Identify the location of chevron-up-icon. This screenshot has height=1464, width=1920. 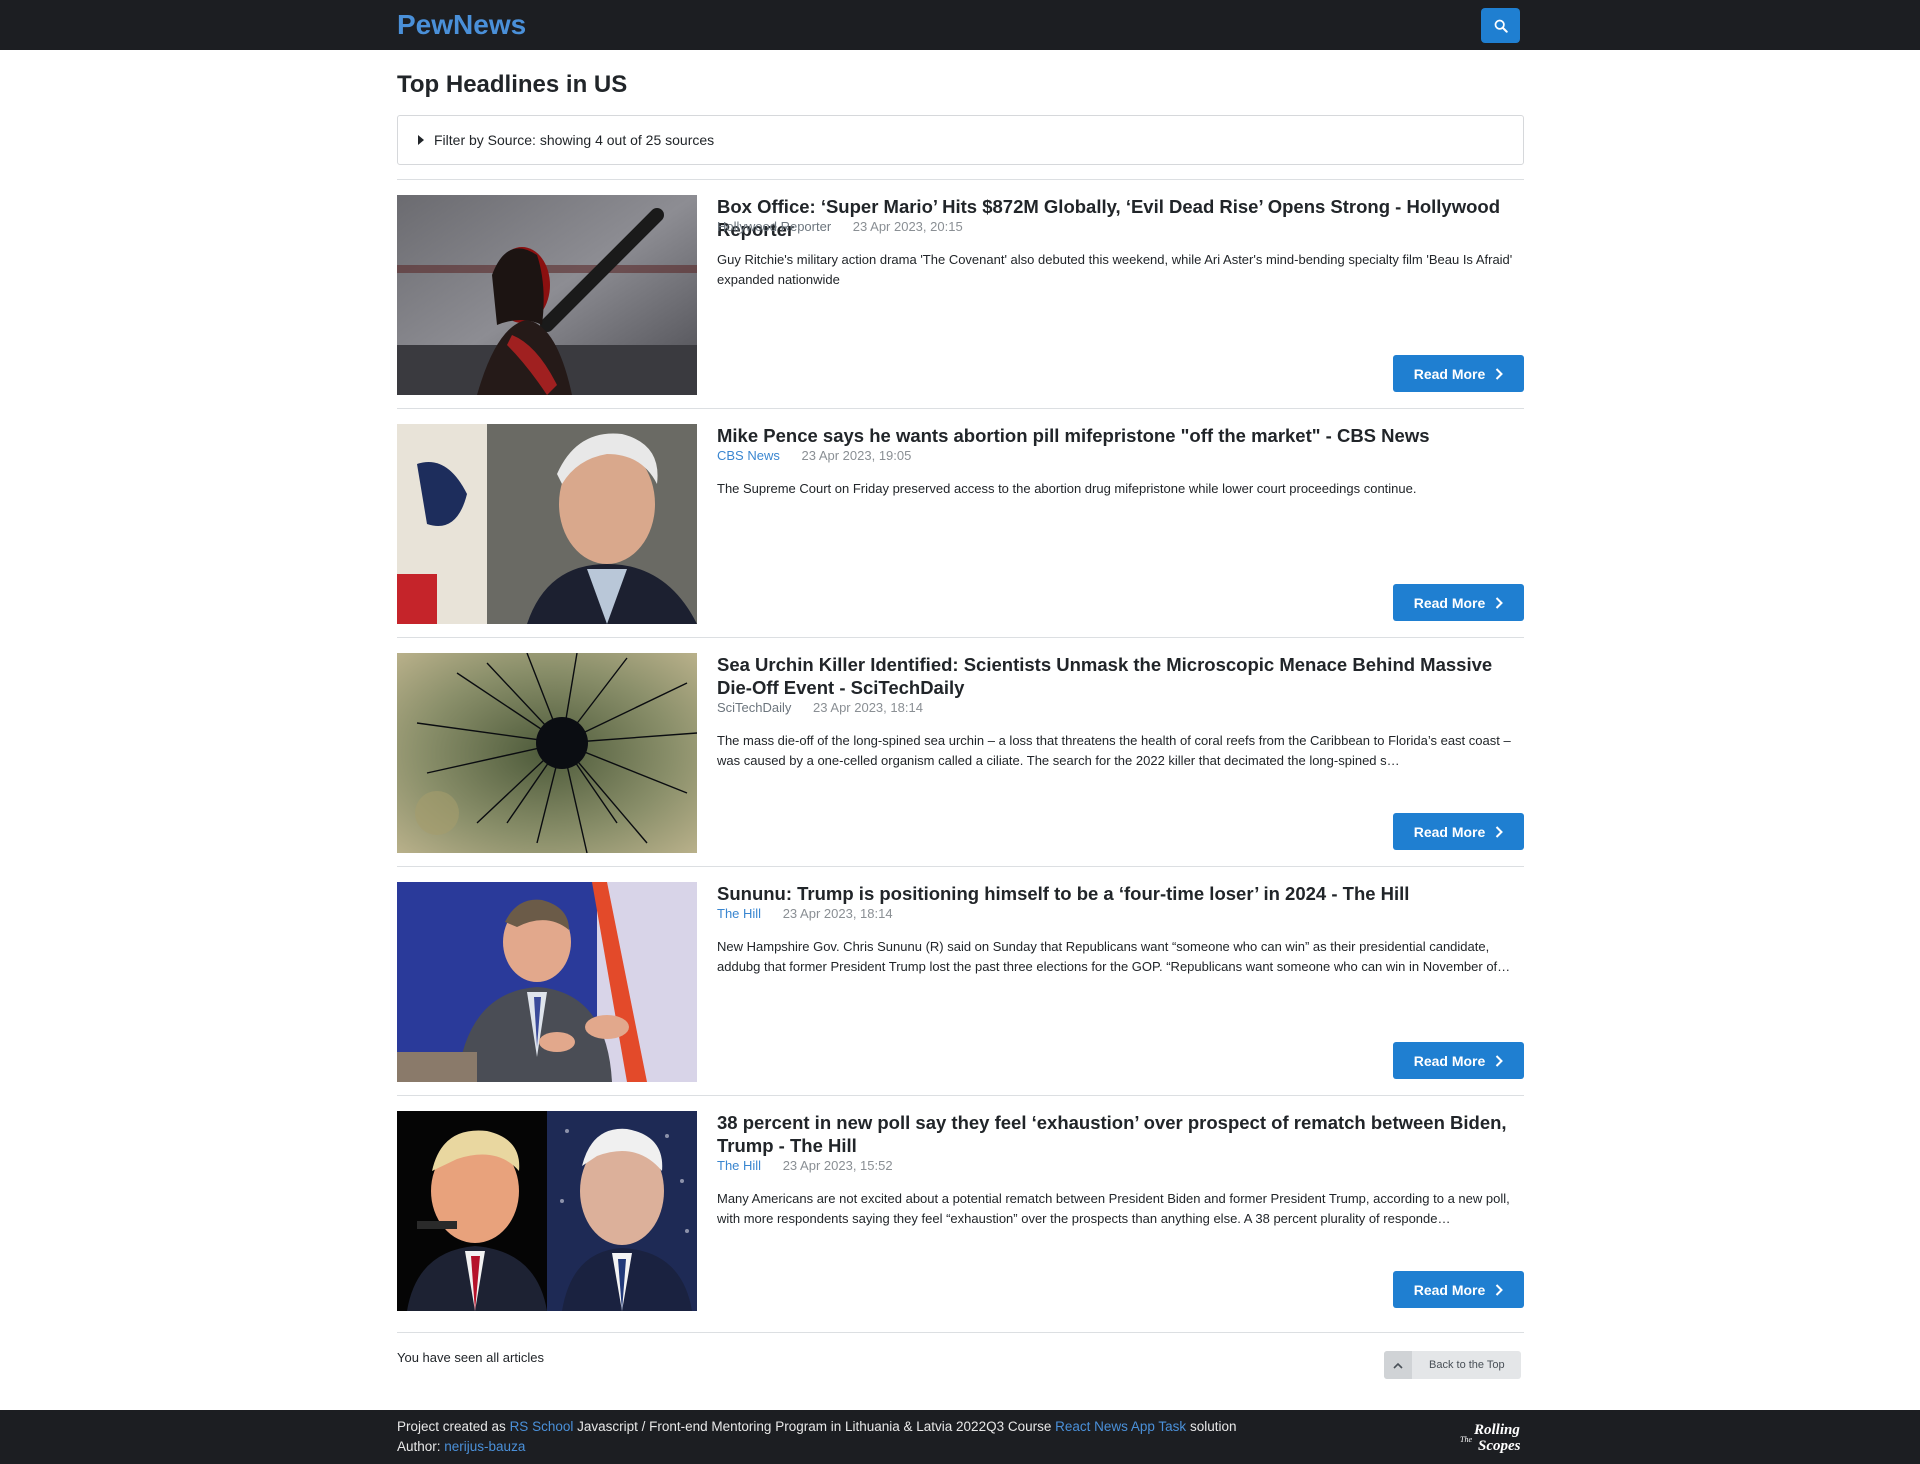
(1398, 1365).